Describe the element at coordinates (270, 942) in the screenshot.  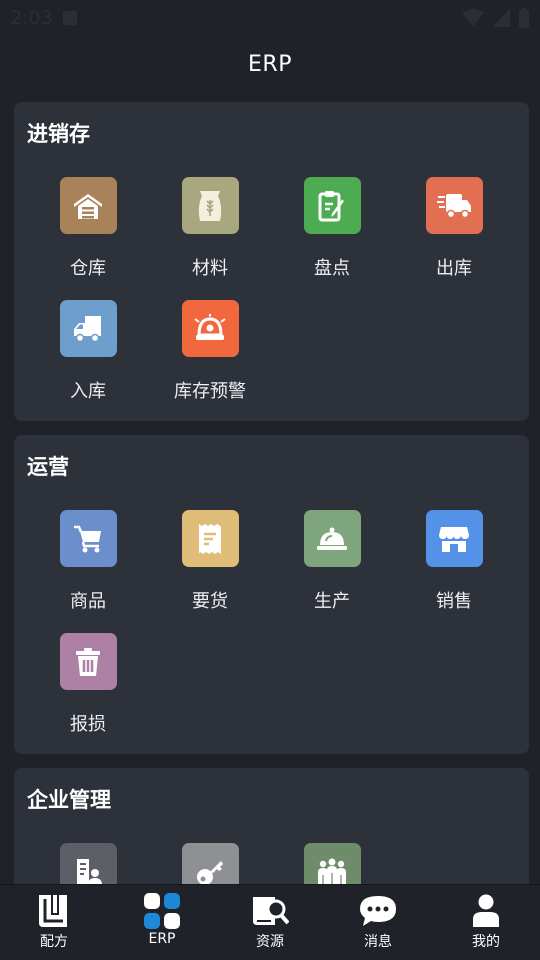
I see `tab-label: 资源` at that location.